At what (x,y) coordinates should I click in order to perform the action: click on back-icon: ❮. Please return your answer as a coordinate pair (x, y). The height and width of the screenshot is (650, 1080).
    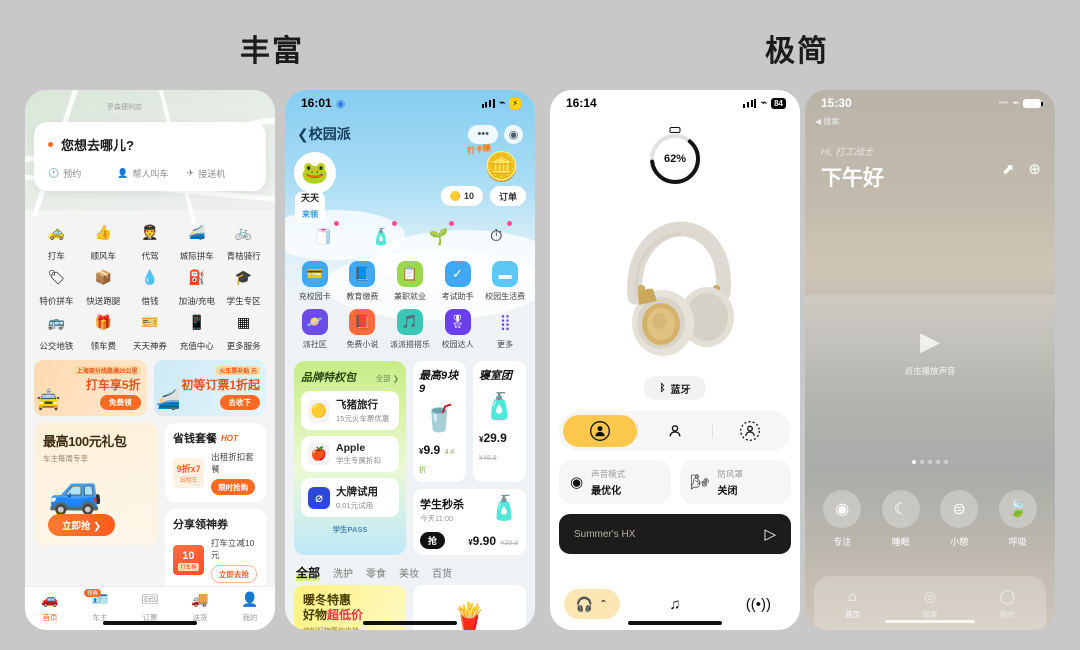
    Looking at the image, I should click on (303, 134).